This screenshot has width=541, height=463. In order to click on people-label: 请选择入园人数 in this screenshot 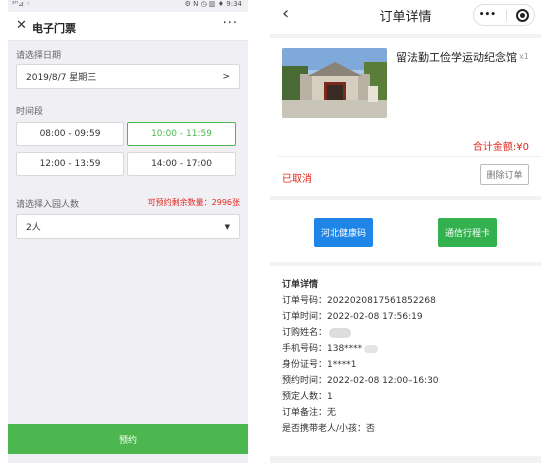, I will do `click(48, 205)`.